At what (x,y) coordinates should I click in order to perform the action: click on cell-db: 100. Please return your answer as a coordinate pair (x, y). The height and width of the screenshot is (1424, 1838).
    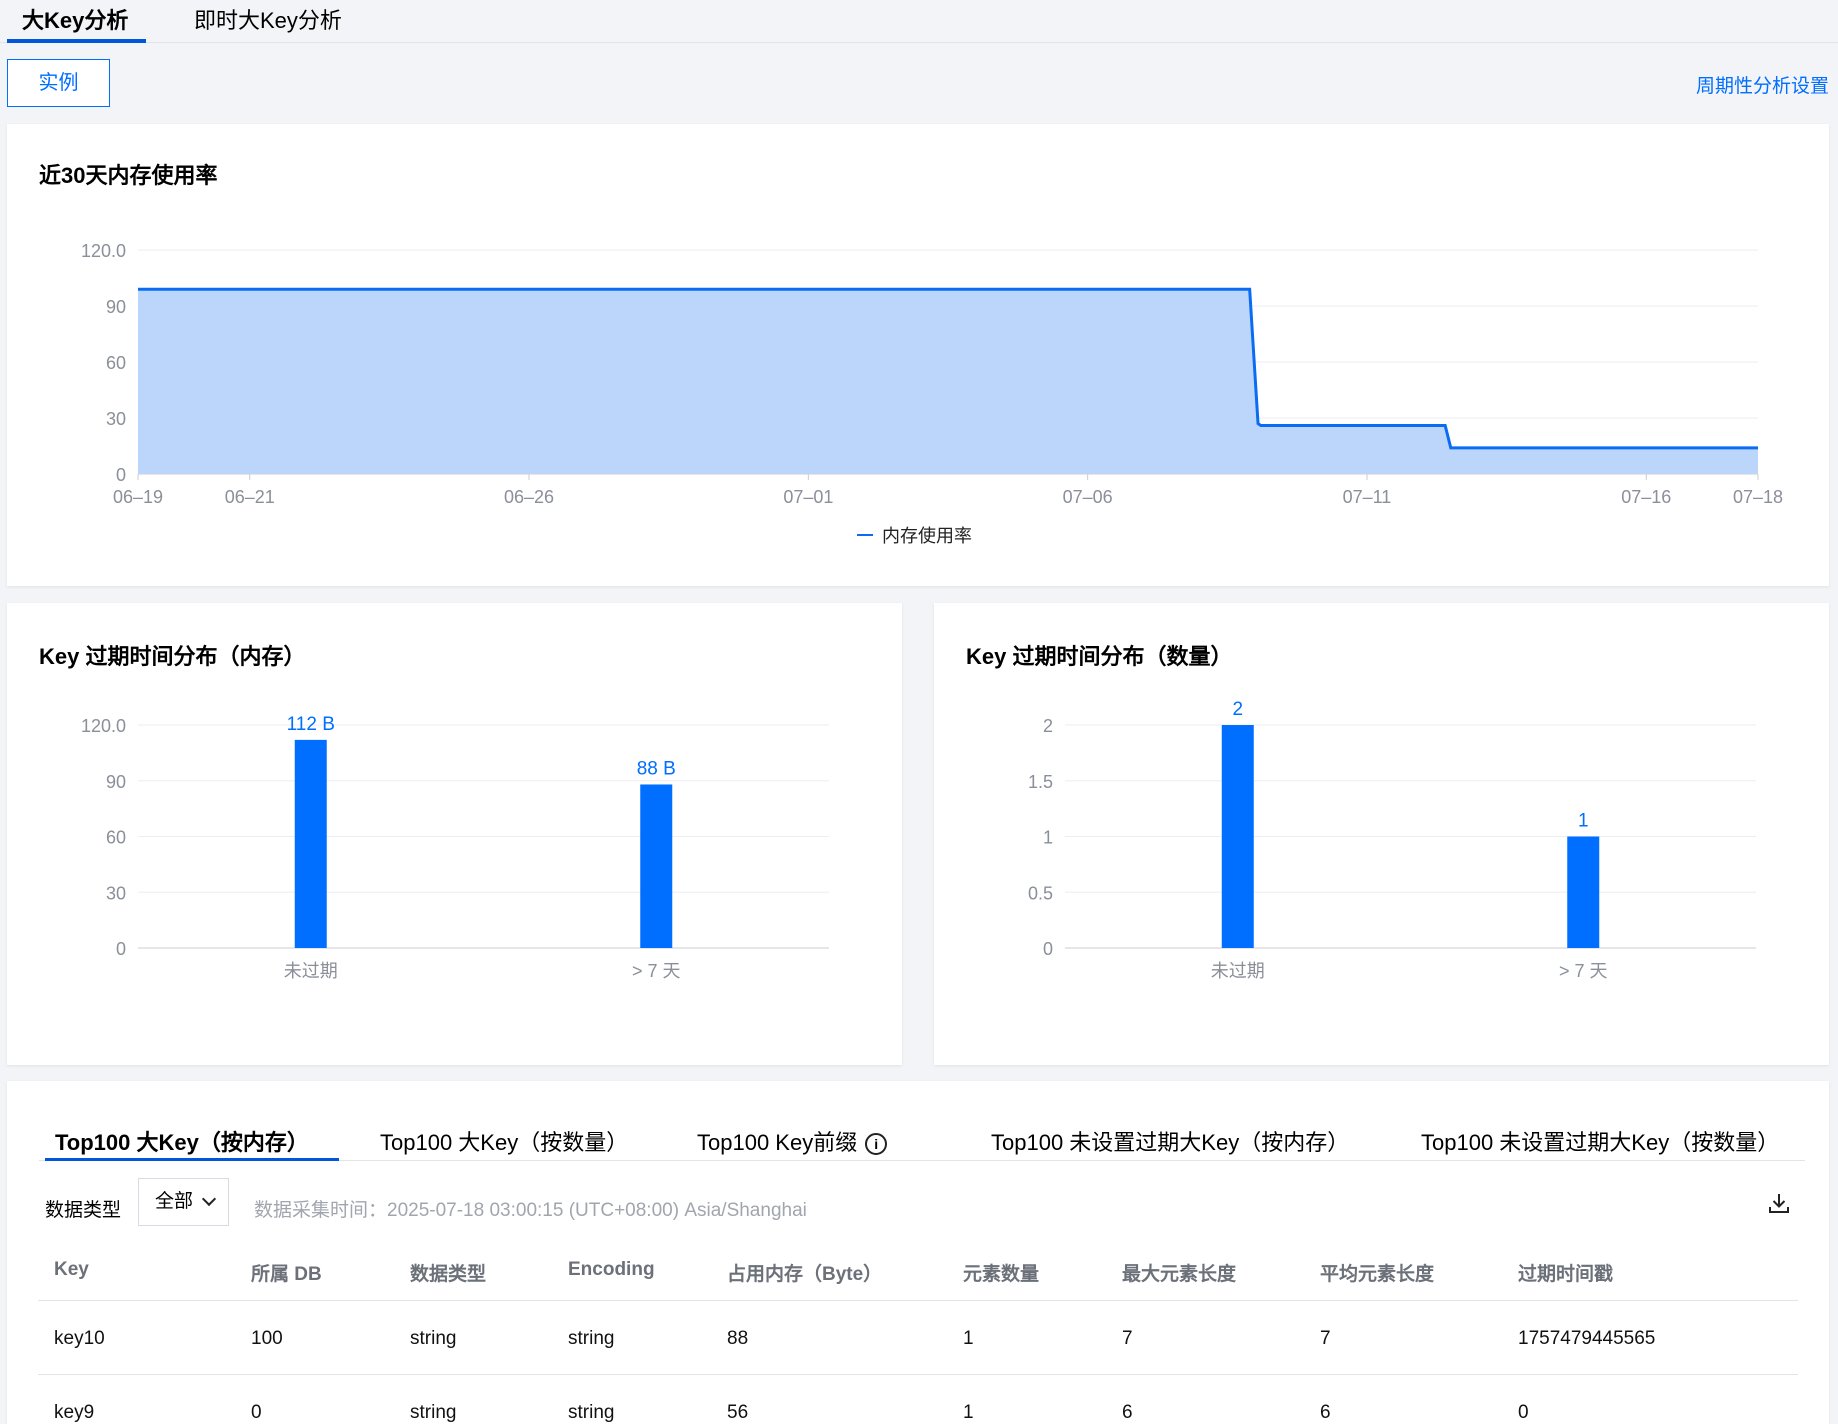
    Looking at the image, I should click on (267, 1338).